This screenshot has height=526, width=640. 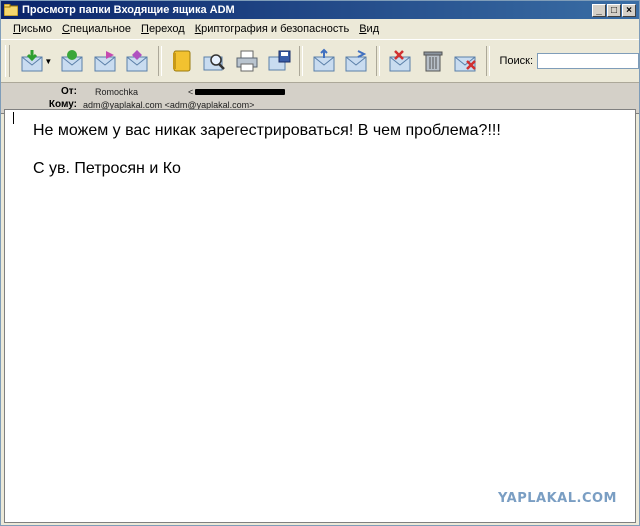 I want to click on print-button, so click(x=247, y=61).